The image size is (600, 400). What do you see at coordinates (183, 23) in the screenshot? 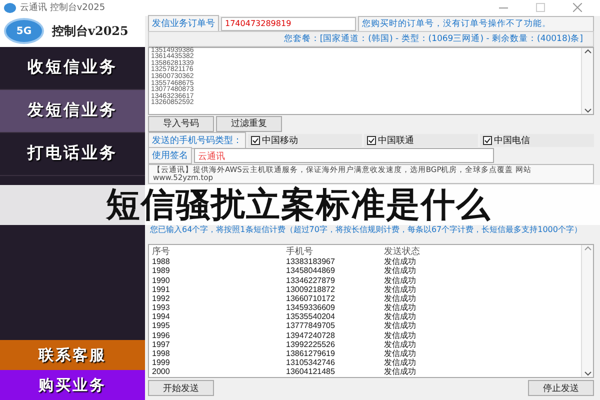
I see `order-label: 发信业务订单号` at bounding box center [183, 23].